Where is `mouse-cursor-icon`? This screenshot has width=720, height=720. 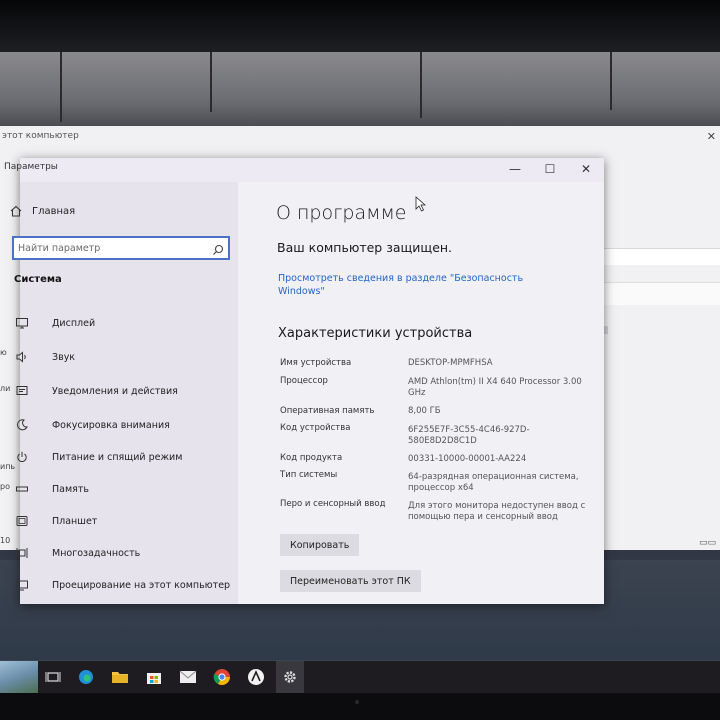 mouse-cursor-icon is located at coordinates (421, 204).